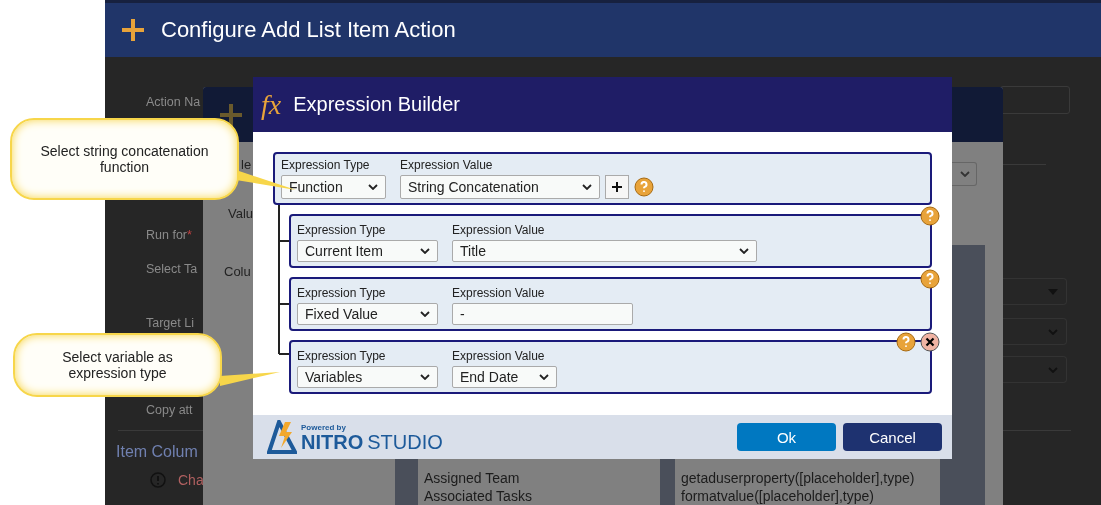 This screenshot has height=505, width=1101. I want to click on logo-tagline: Powered by, so click(324, 427).